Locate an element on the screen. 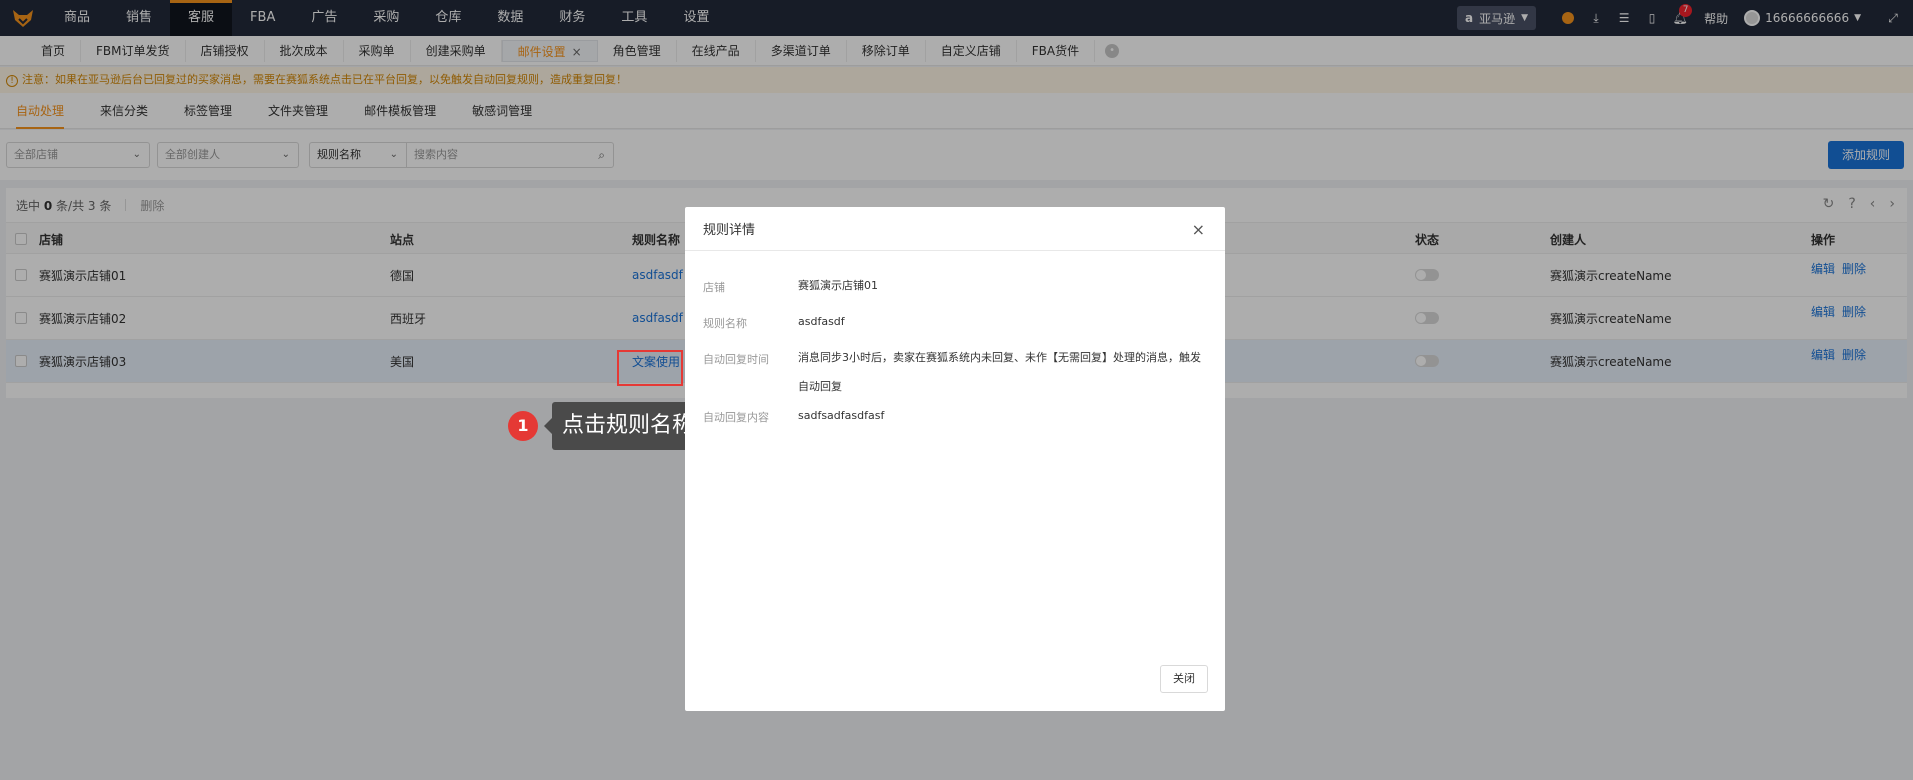  modal-title: 规则详情 is located at coordinates (729, 230).